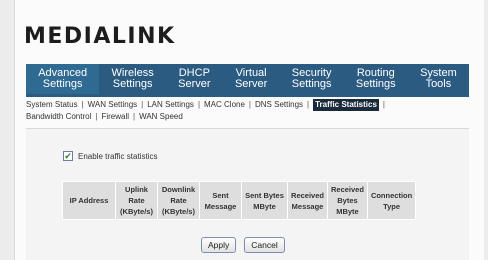 This screenshot has height=260, width=488. Describe the element at coordinates (264, 195) in the screenshot. I see `header-line: Sent Bytes` at that location.